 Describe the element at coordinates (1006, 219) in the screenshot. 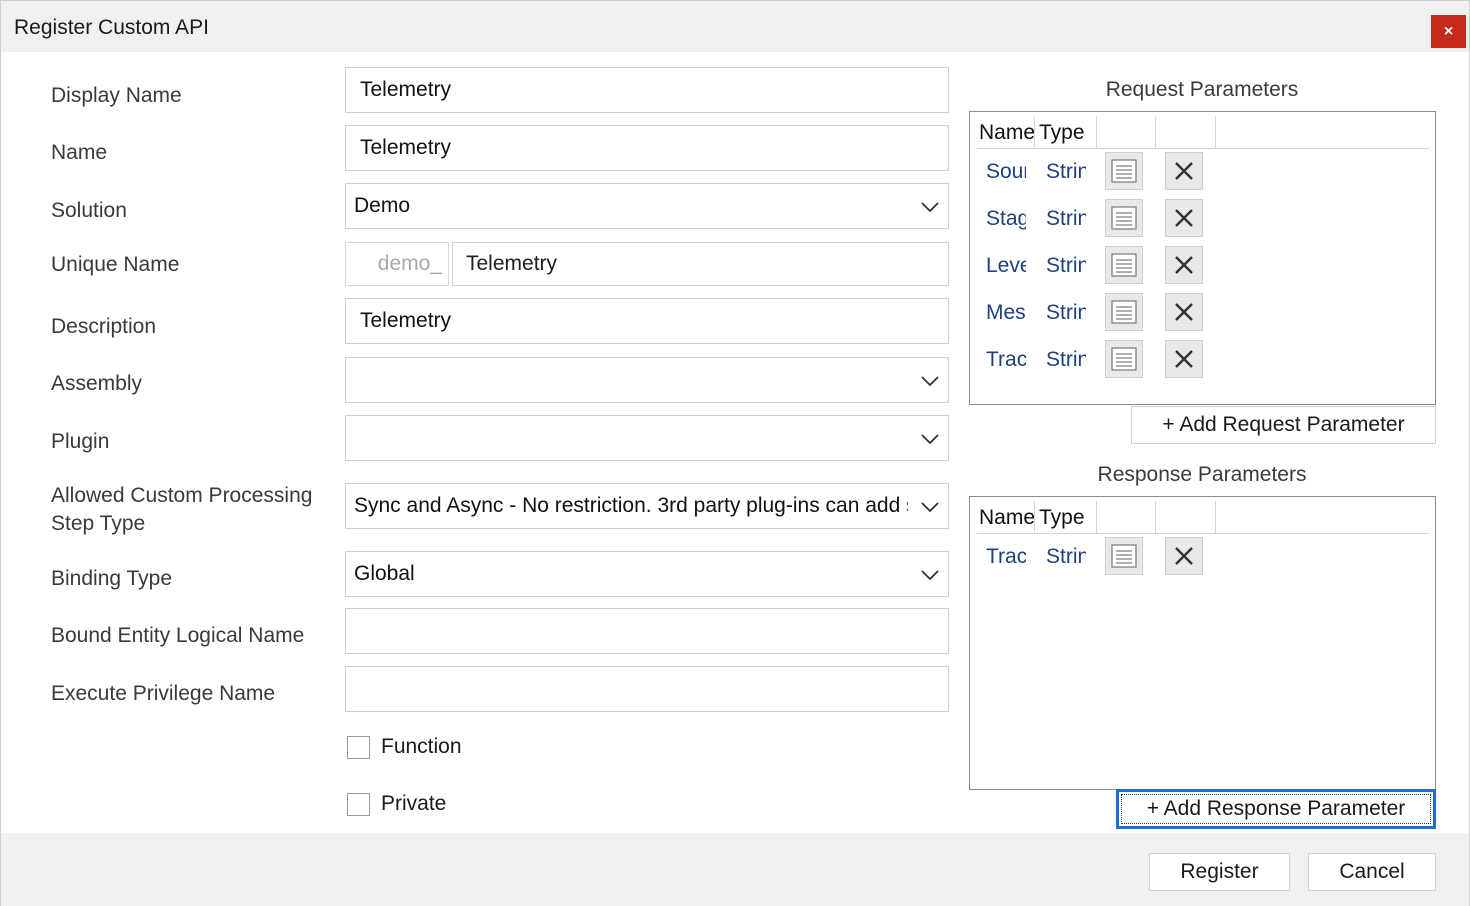

I see `parameter-name: Stag` at that location.